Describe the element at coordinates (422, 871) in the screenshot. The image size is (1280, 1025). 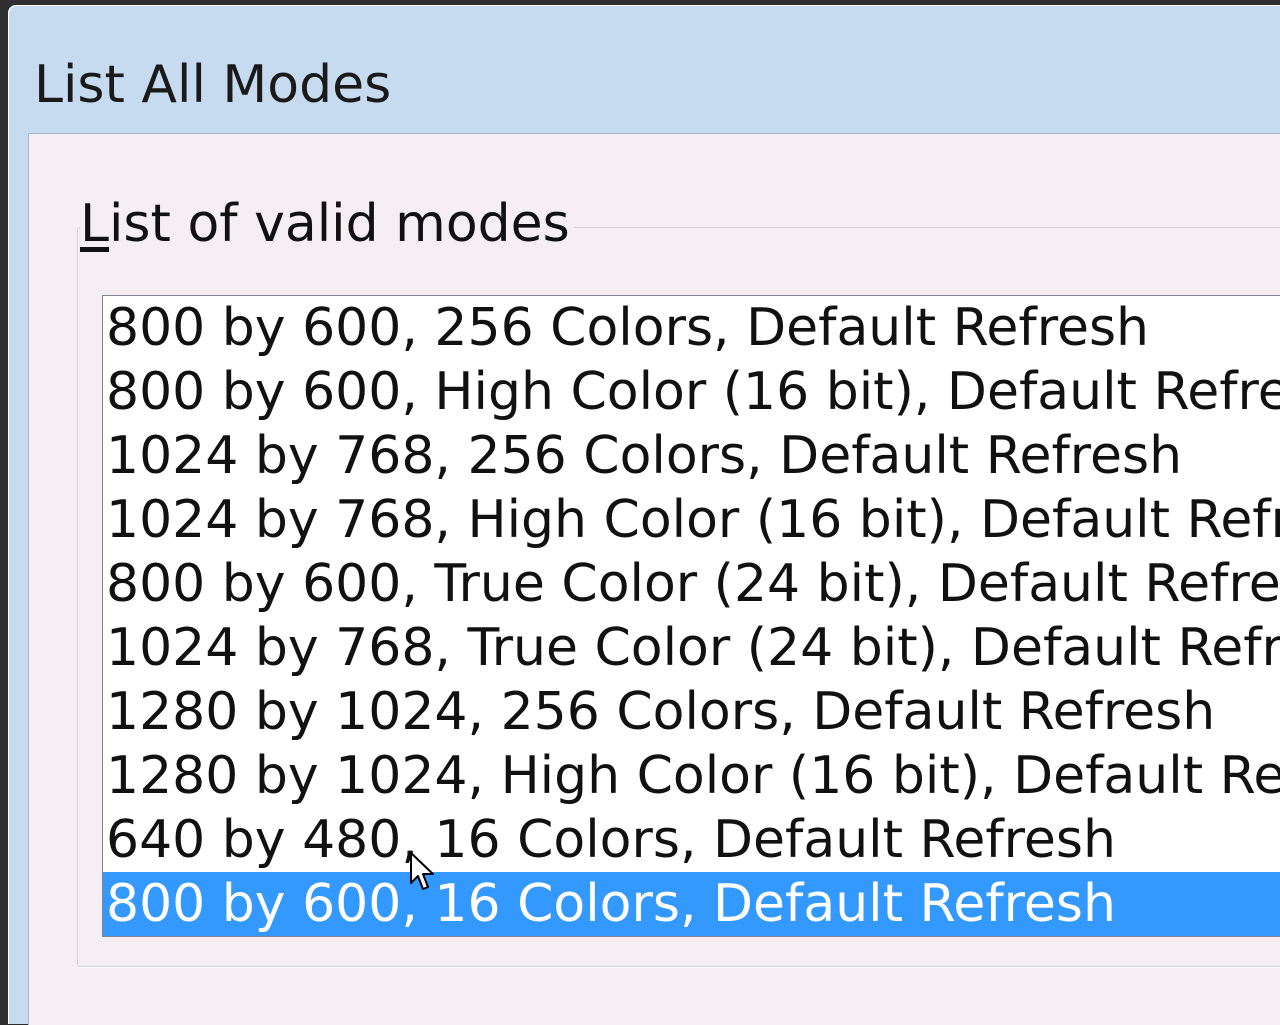
I see `mouse-pointer-icon` at that location.